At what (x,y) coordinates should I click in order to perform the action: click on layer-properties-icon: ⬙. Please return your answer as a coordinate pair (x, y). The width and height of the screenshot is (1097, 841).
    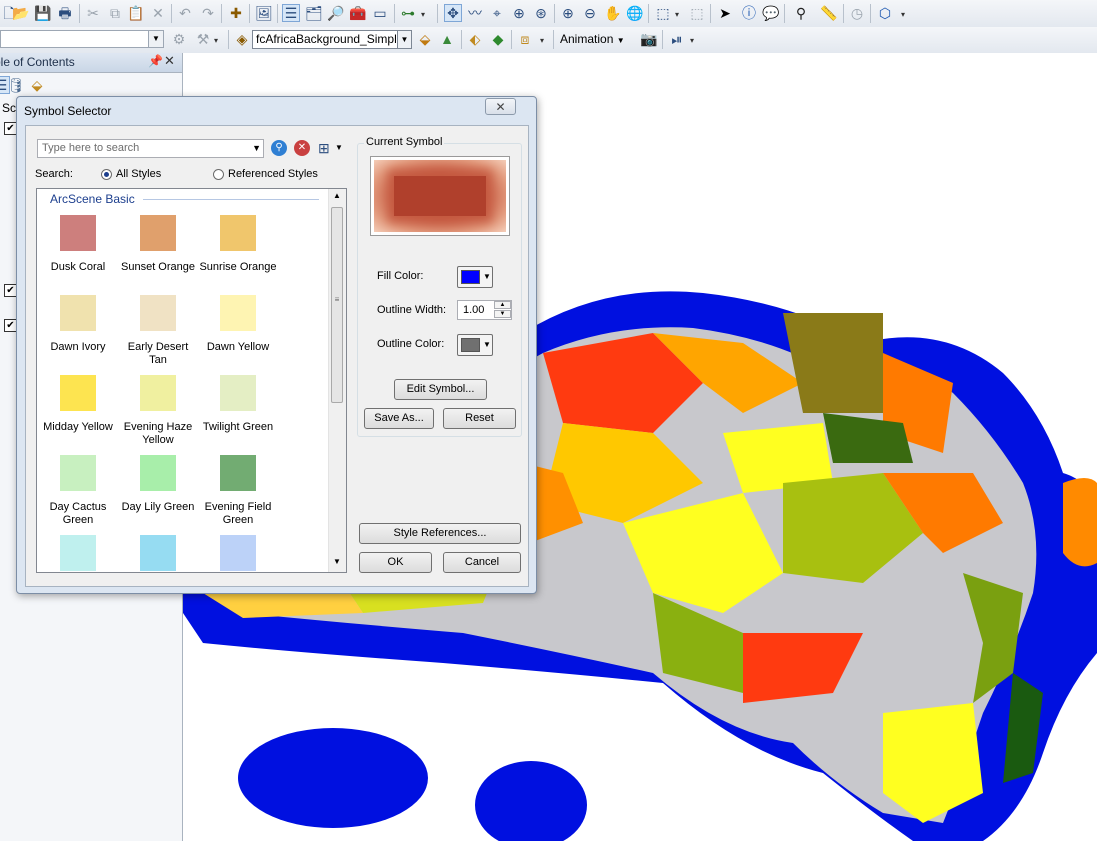
    Looking at the image, I should click on (425, 39).